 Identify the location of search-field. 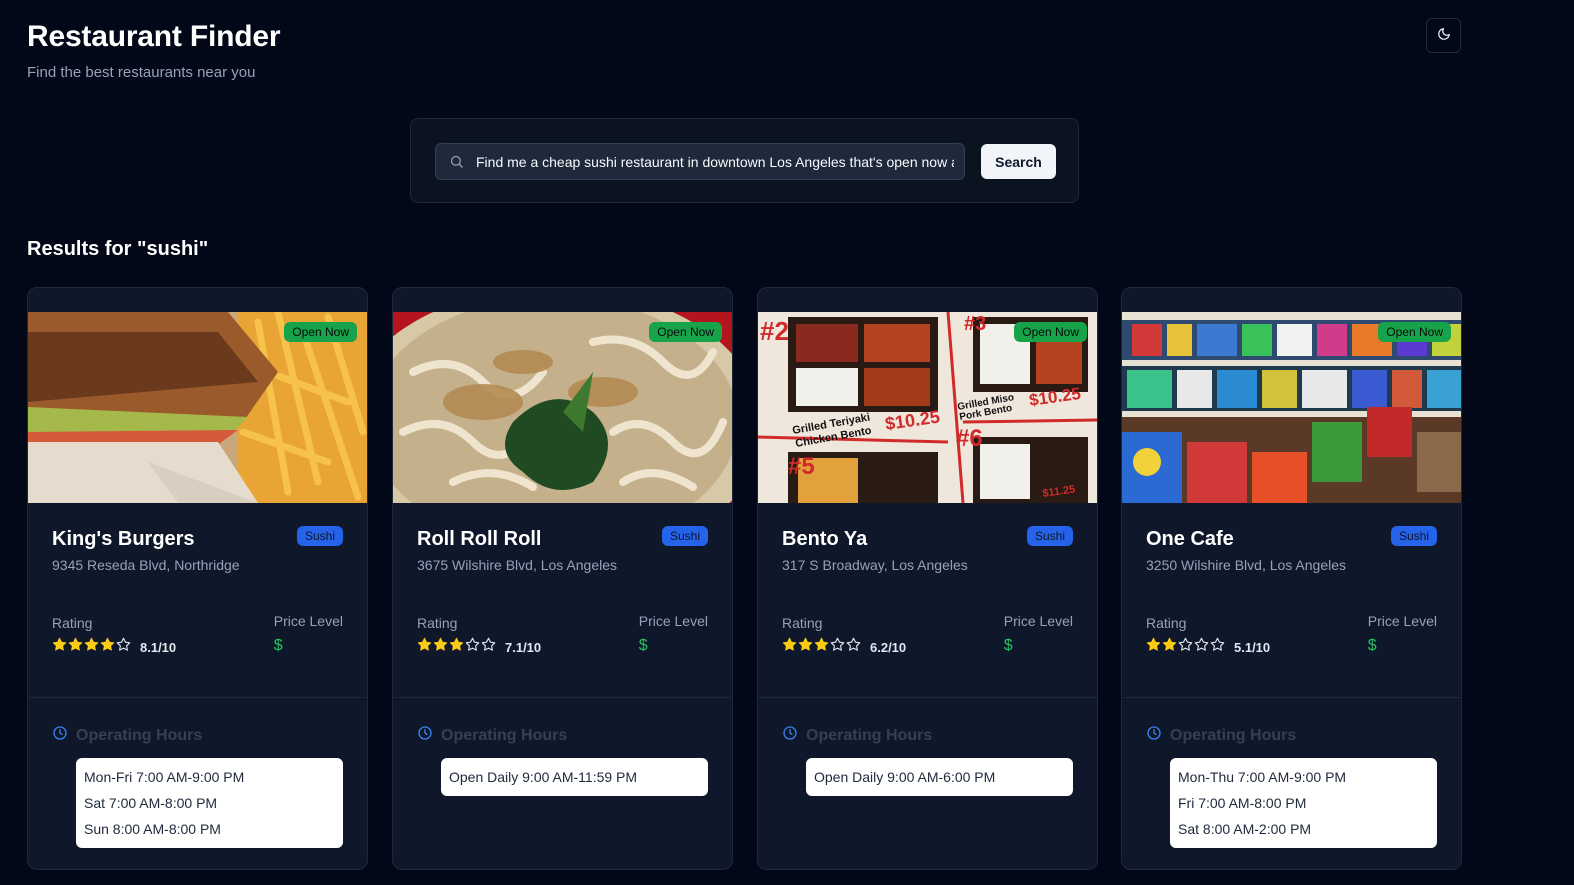
(700, 161).